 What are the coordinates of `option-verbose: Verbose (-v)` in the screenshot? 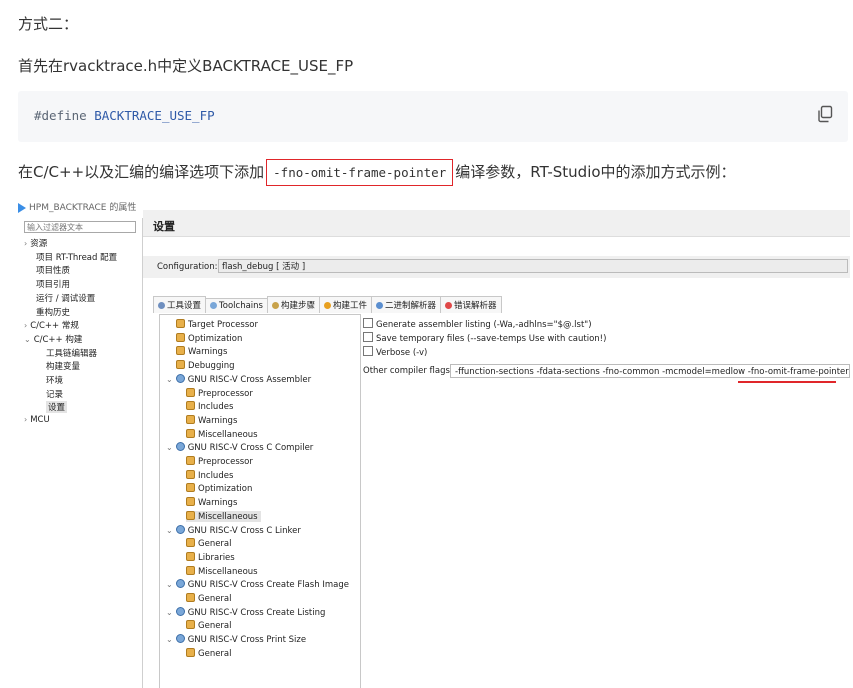 It's located at (395, 352).